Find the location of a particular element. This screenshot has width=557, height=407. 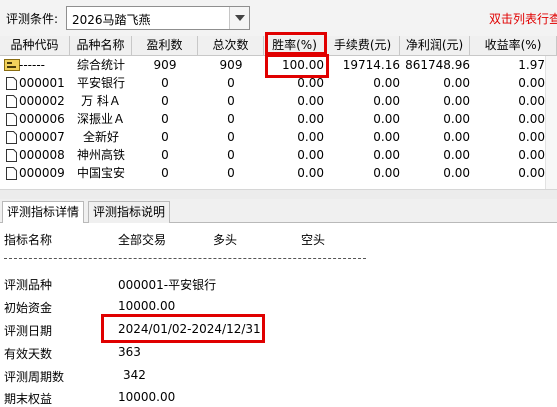

col-header-net-profit: 净利润(元) is located at coordinates (435, 46).